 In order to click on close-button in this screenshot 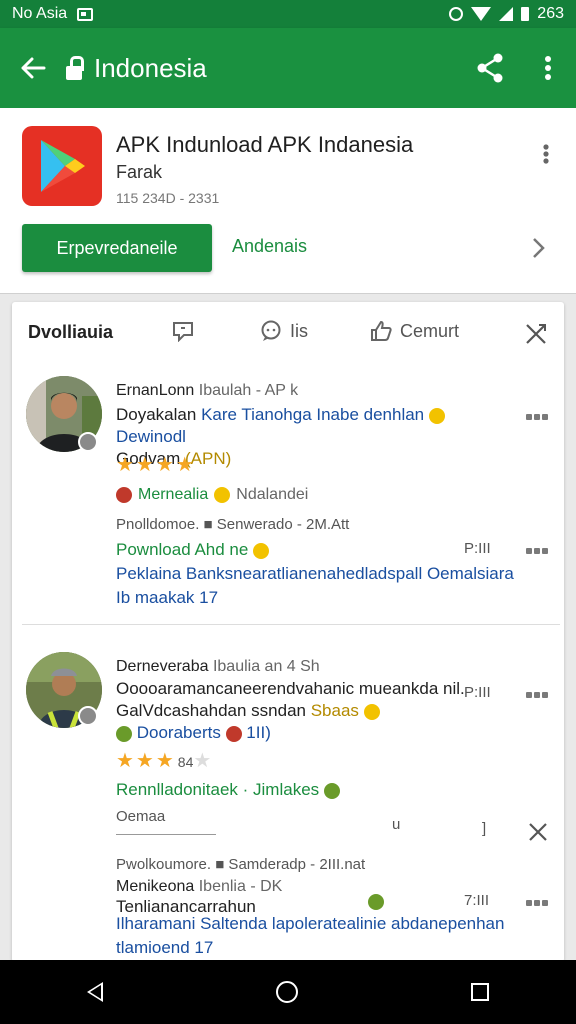, I will do `click(536, 334)`.